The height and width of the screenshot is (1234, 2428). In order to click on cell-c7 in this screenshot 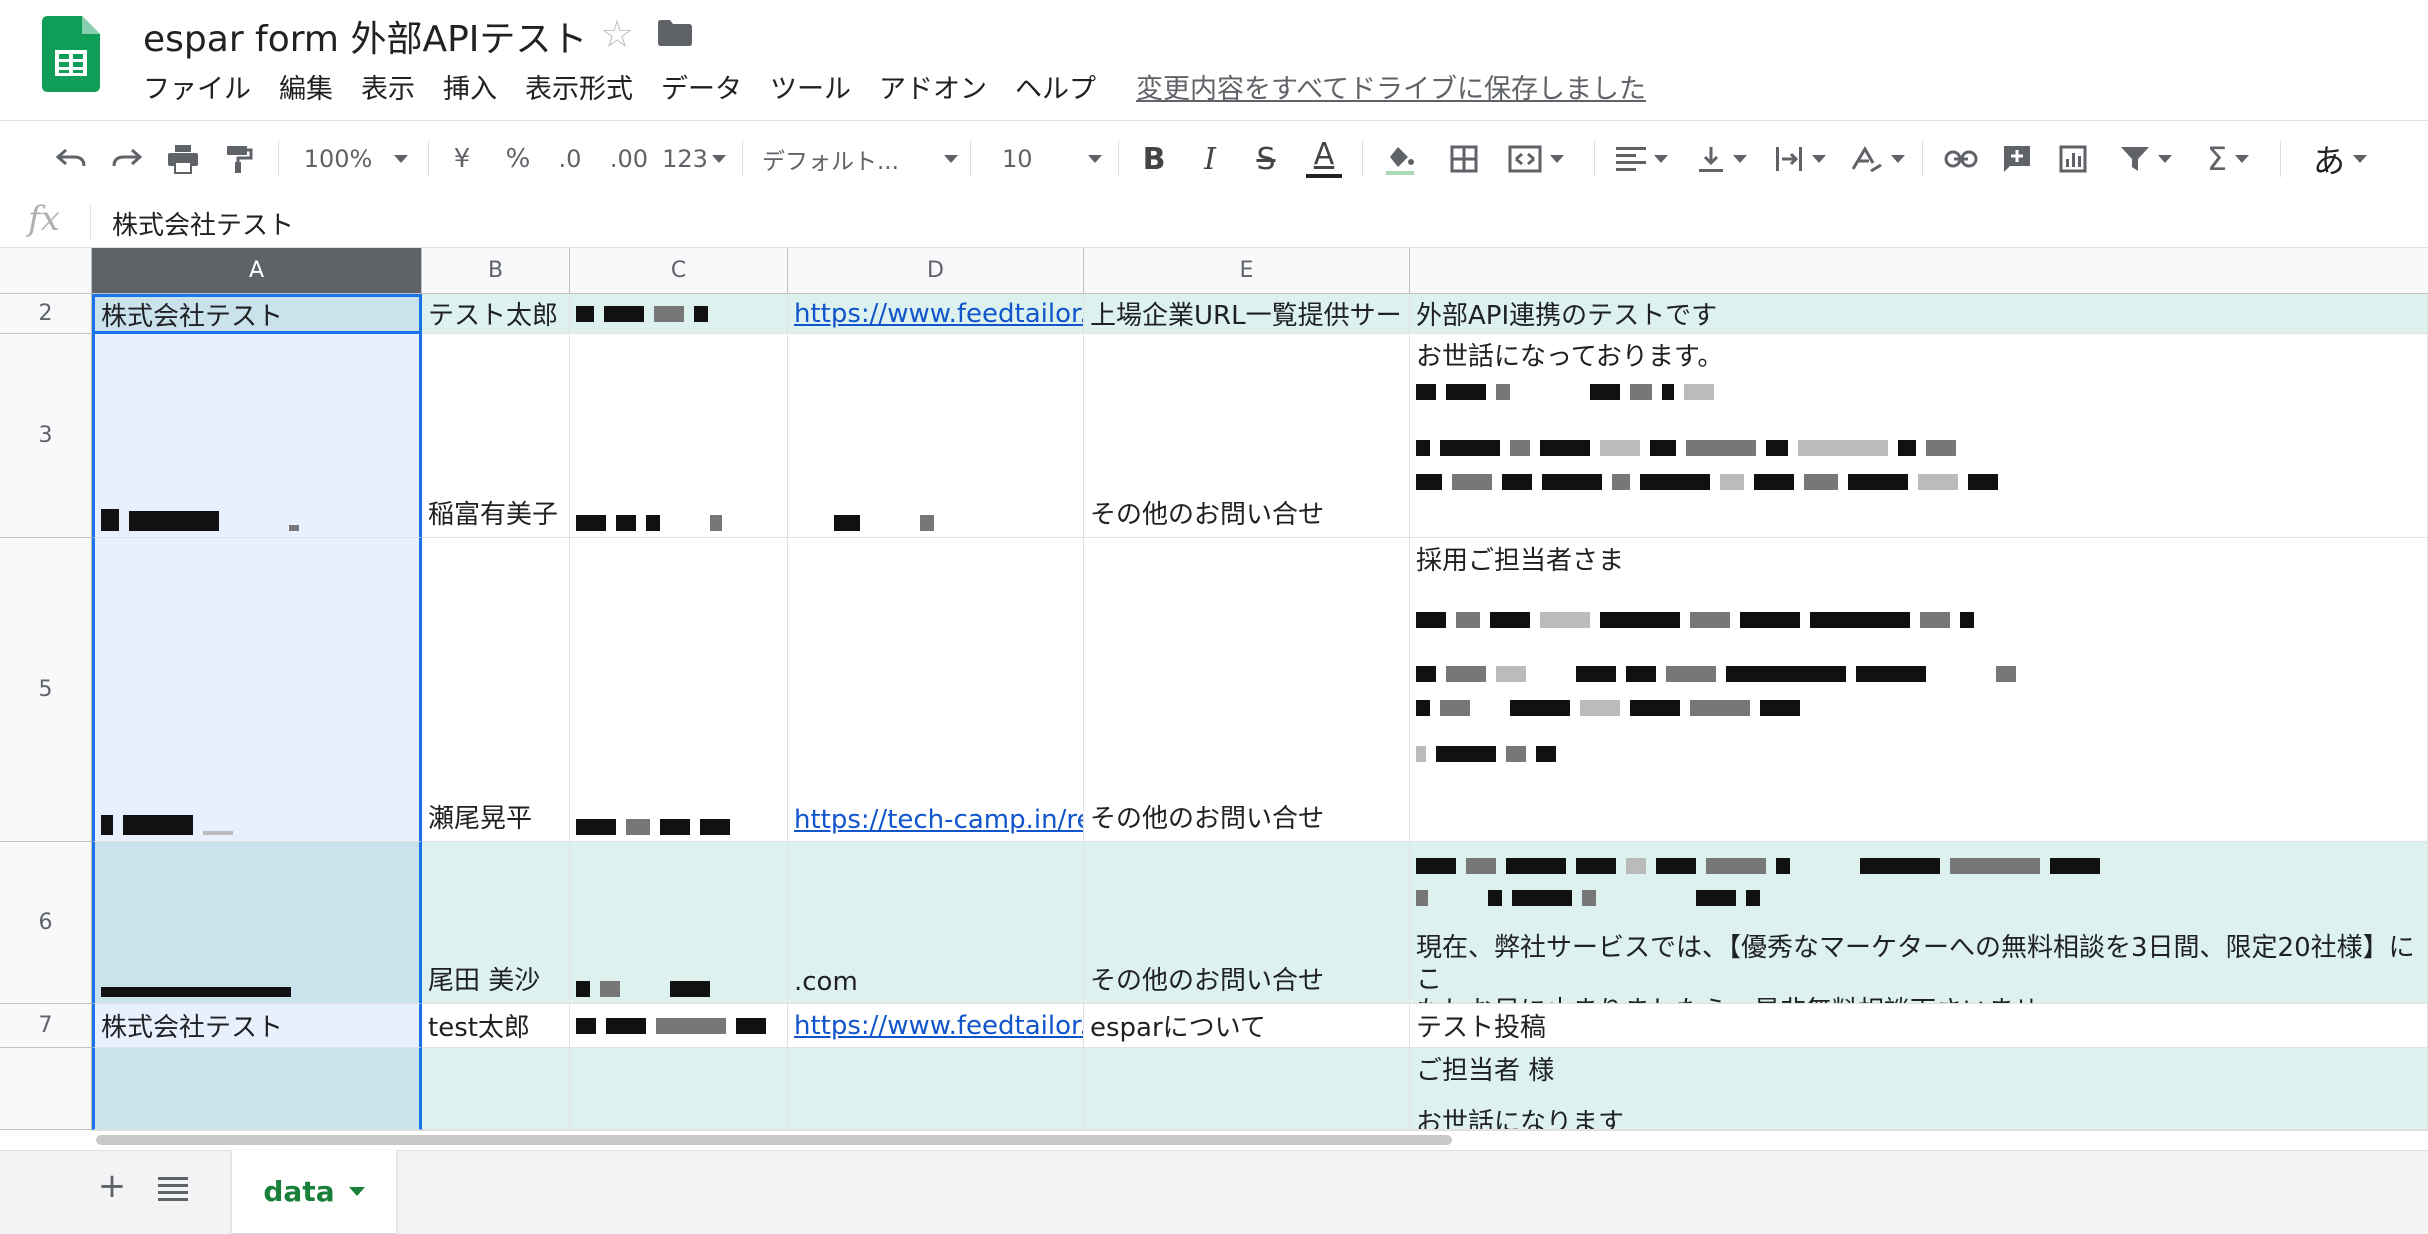, I will do `click(679, 1026)`.